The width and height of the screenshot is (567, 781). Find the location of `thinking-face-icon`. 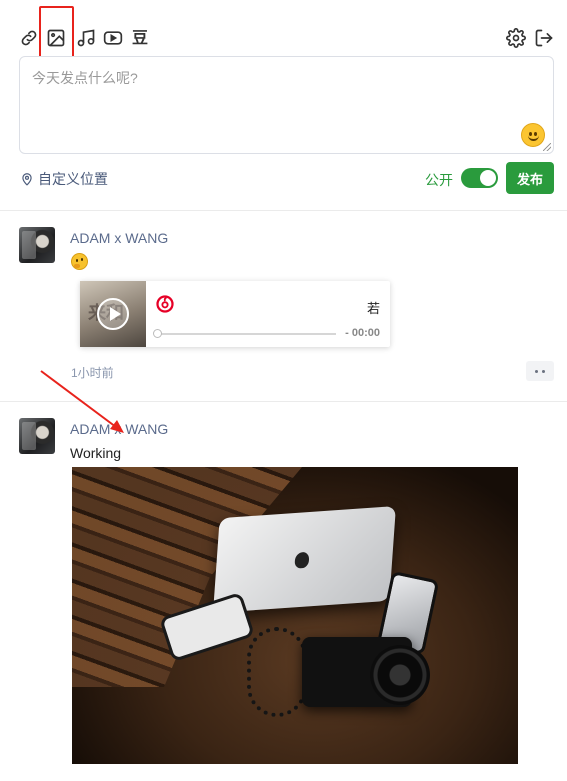

thinking-face-icon is located at coordinates (79, 261).